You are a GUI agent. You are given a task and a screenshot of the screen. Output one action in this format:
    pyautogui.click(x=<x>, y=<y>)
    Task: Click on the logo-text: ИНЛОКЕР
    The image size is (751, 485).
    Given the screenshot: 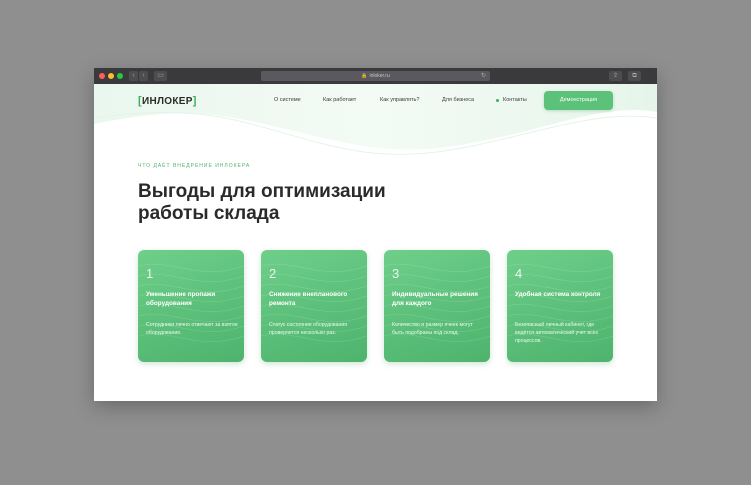 What is the action you would take?
    pyautogui.click(x=167, y=101)
    